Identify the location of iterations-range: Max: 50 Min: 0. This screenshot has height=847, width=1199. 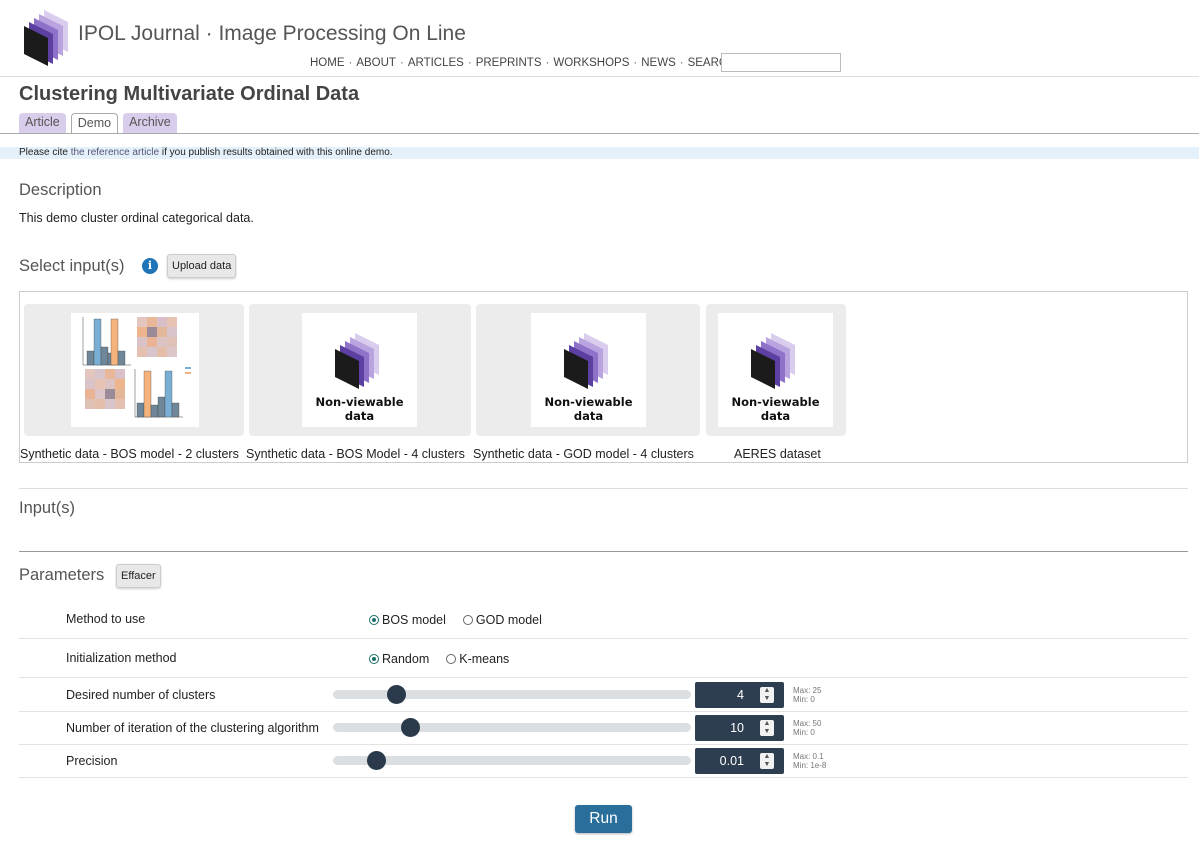
(807, 728).